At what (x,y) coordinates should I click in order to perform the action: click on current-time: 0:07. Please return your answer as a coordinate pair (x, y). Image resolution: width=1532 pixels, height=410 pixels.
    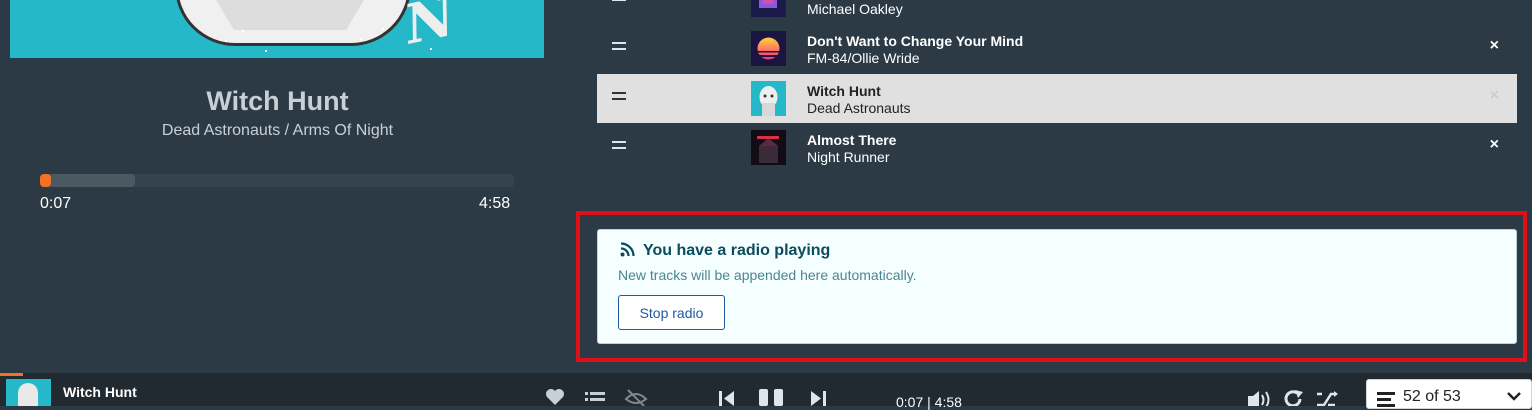
    Looking at the image, I should click on (56, 203).